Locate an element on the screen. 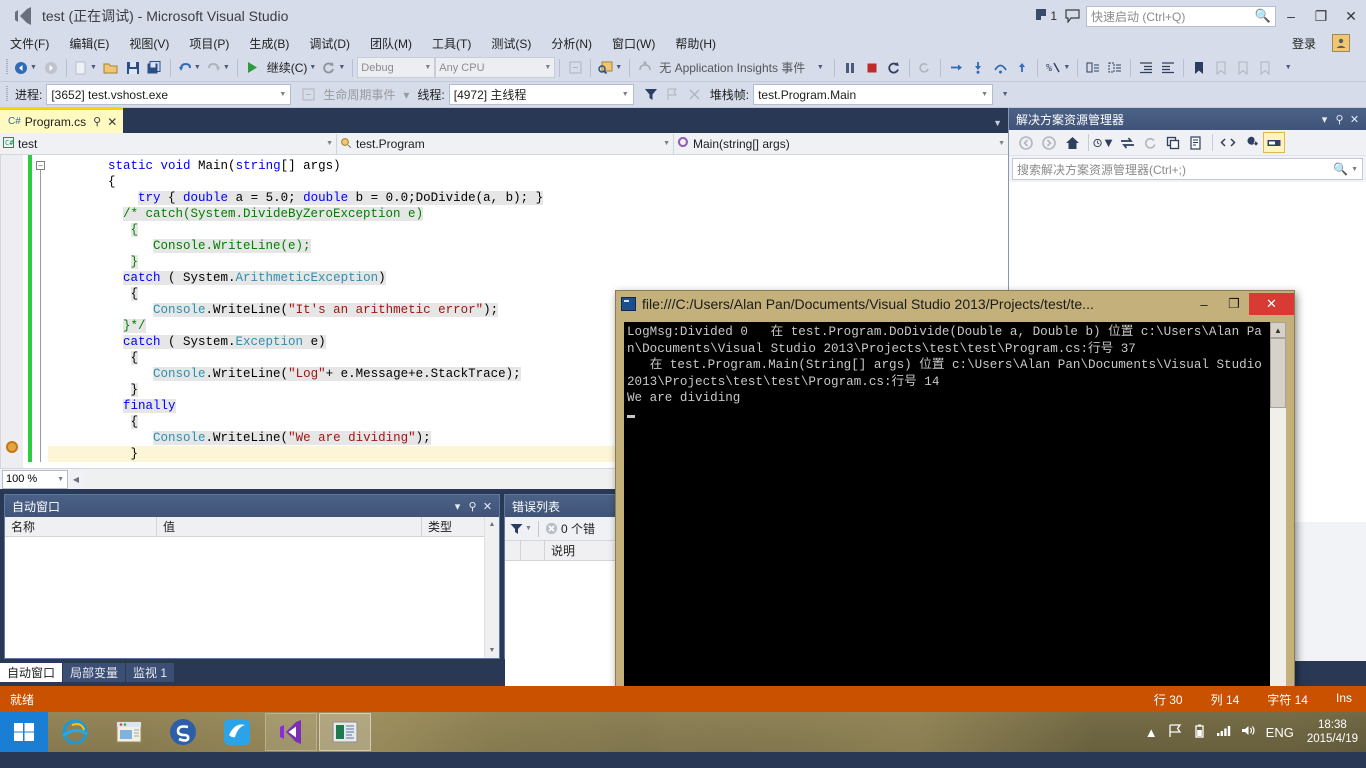 The width and height of the screenshot is (1366, 768). sign-in-link: 登录 is located at coordinates (1304, 43).